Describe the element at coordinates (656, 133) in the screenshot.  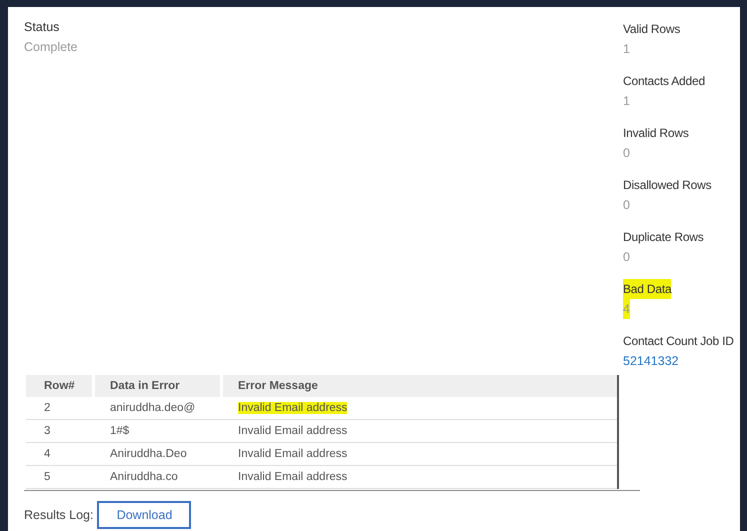
I see `stat-label: Invalid Rows` at that location.